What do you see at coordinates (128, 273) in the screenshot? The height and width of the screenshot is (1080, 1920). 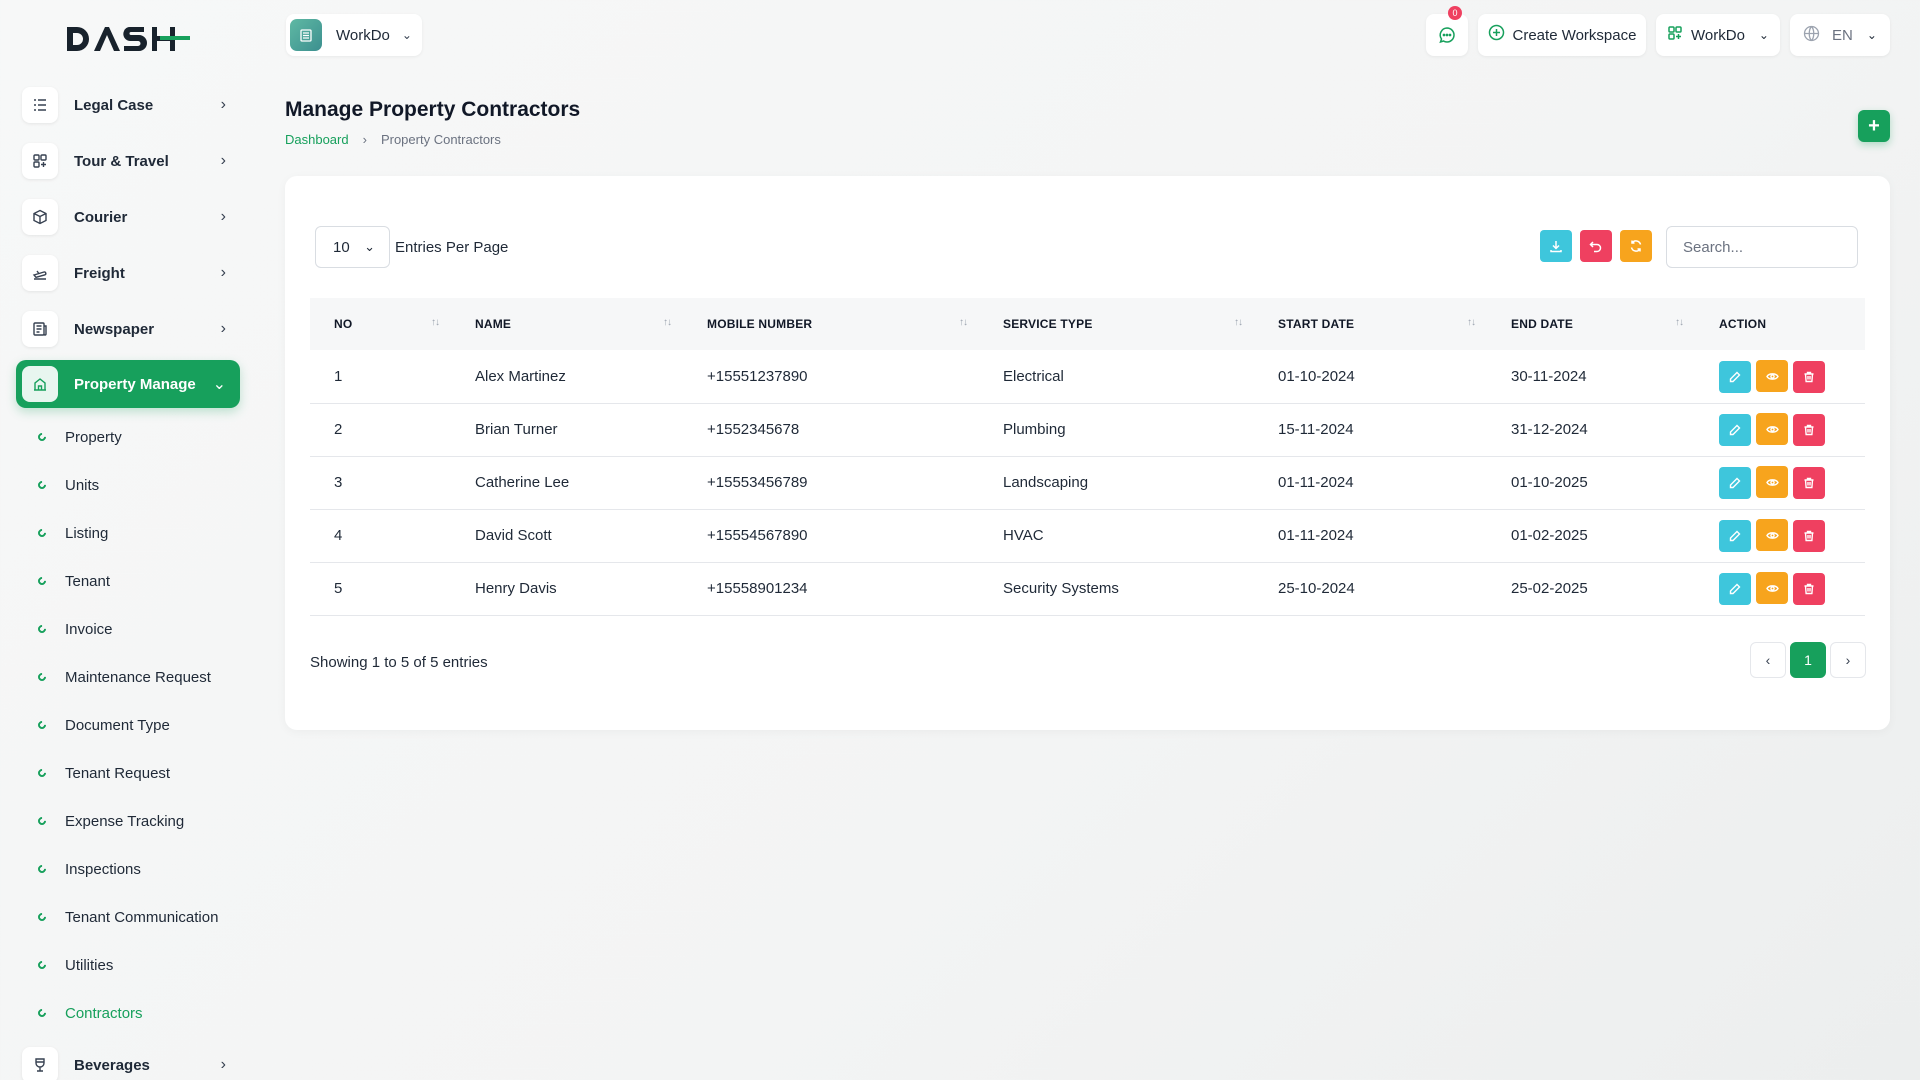 I see `sidebar-item-freight: Freight ›` at bounding box center [128, 273].